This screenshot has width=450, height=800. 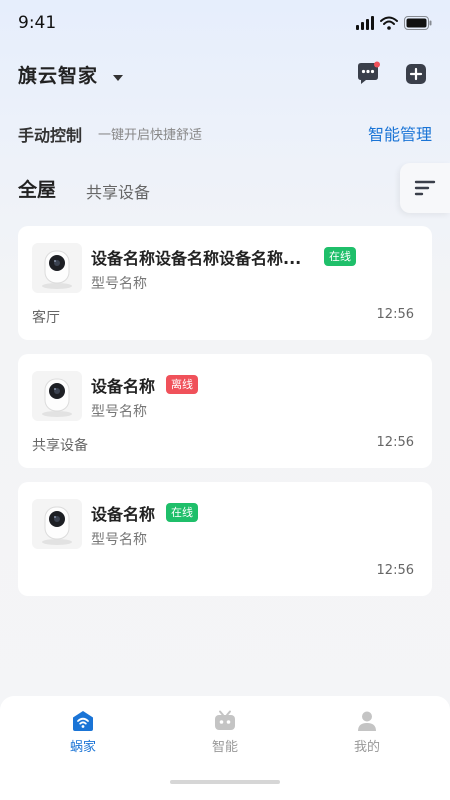 I want to click on device-card: 设备名称设备名称设备名称... 在线 型号名称 客厅 12:56, so click(x=225, y=283).